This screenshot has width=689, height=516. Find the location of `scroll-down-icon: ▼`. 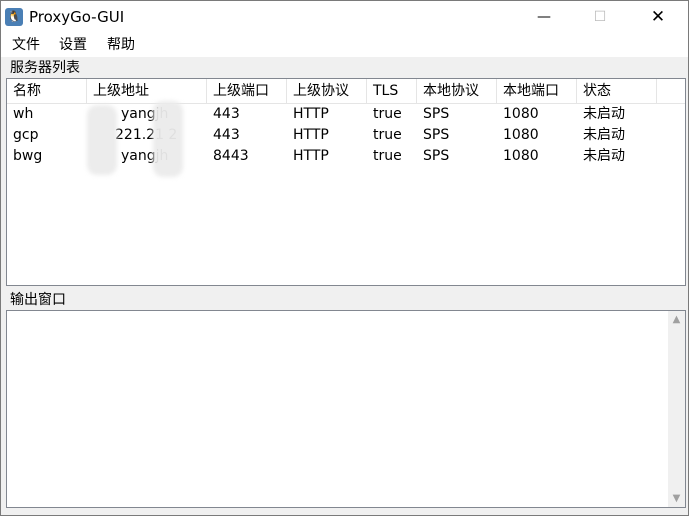

scroll-down-icon: ▼ is located at coordinates (676, 498).